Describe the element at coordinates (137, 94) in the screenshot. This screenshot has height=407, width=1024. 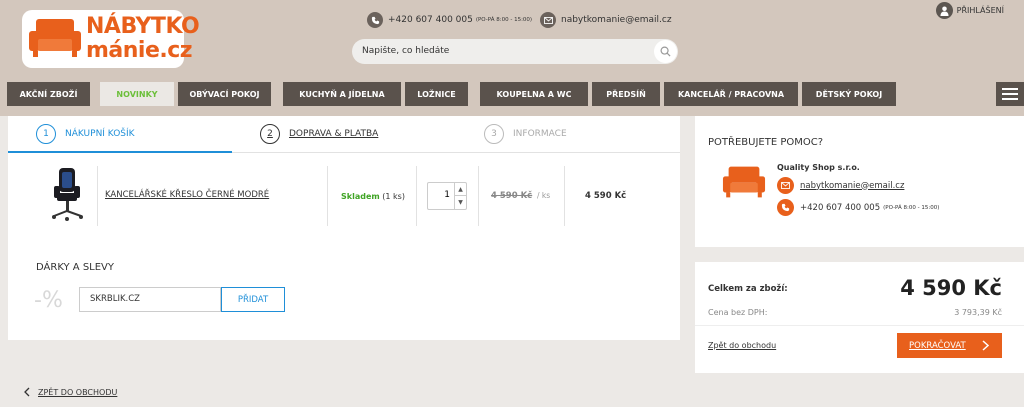
I see `nav-item-novinky: NOVINKY` at that location.